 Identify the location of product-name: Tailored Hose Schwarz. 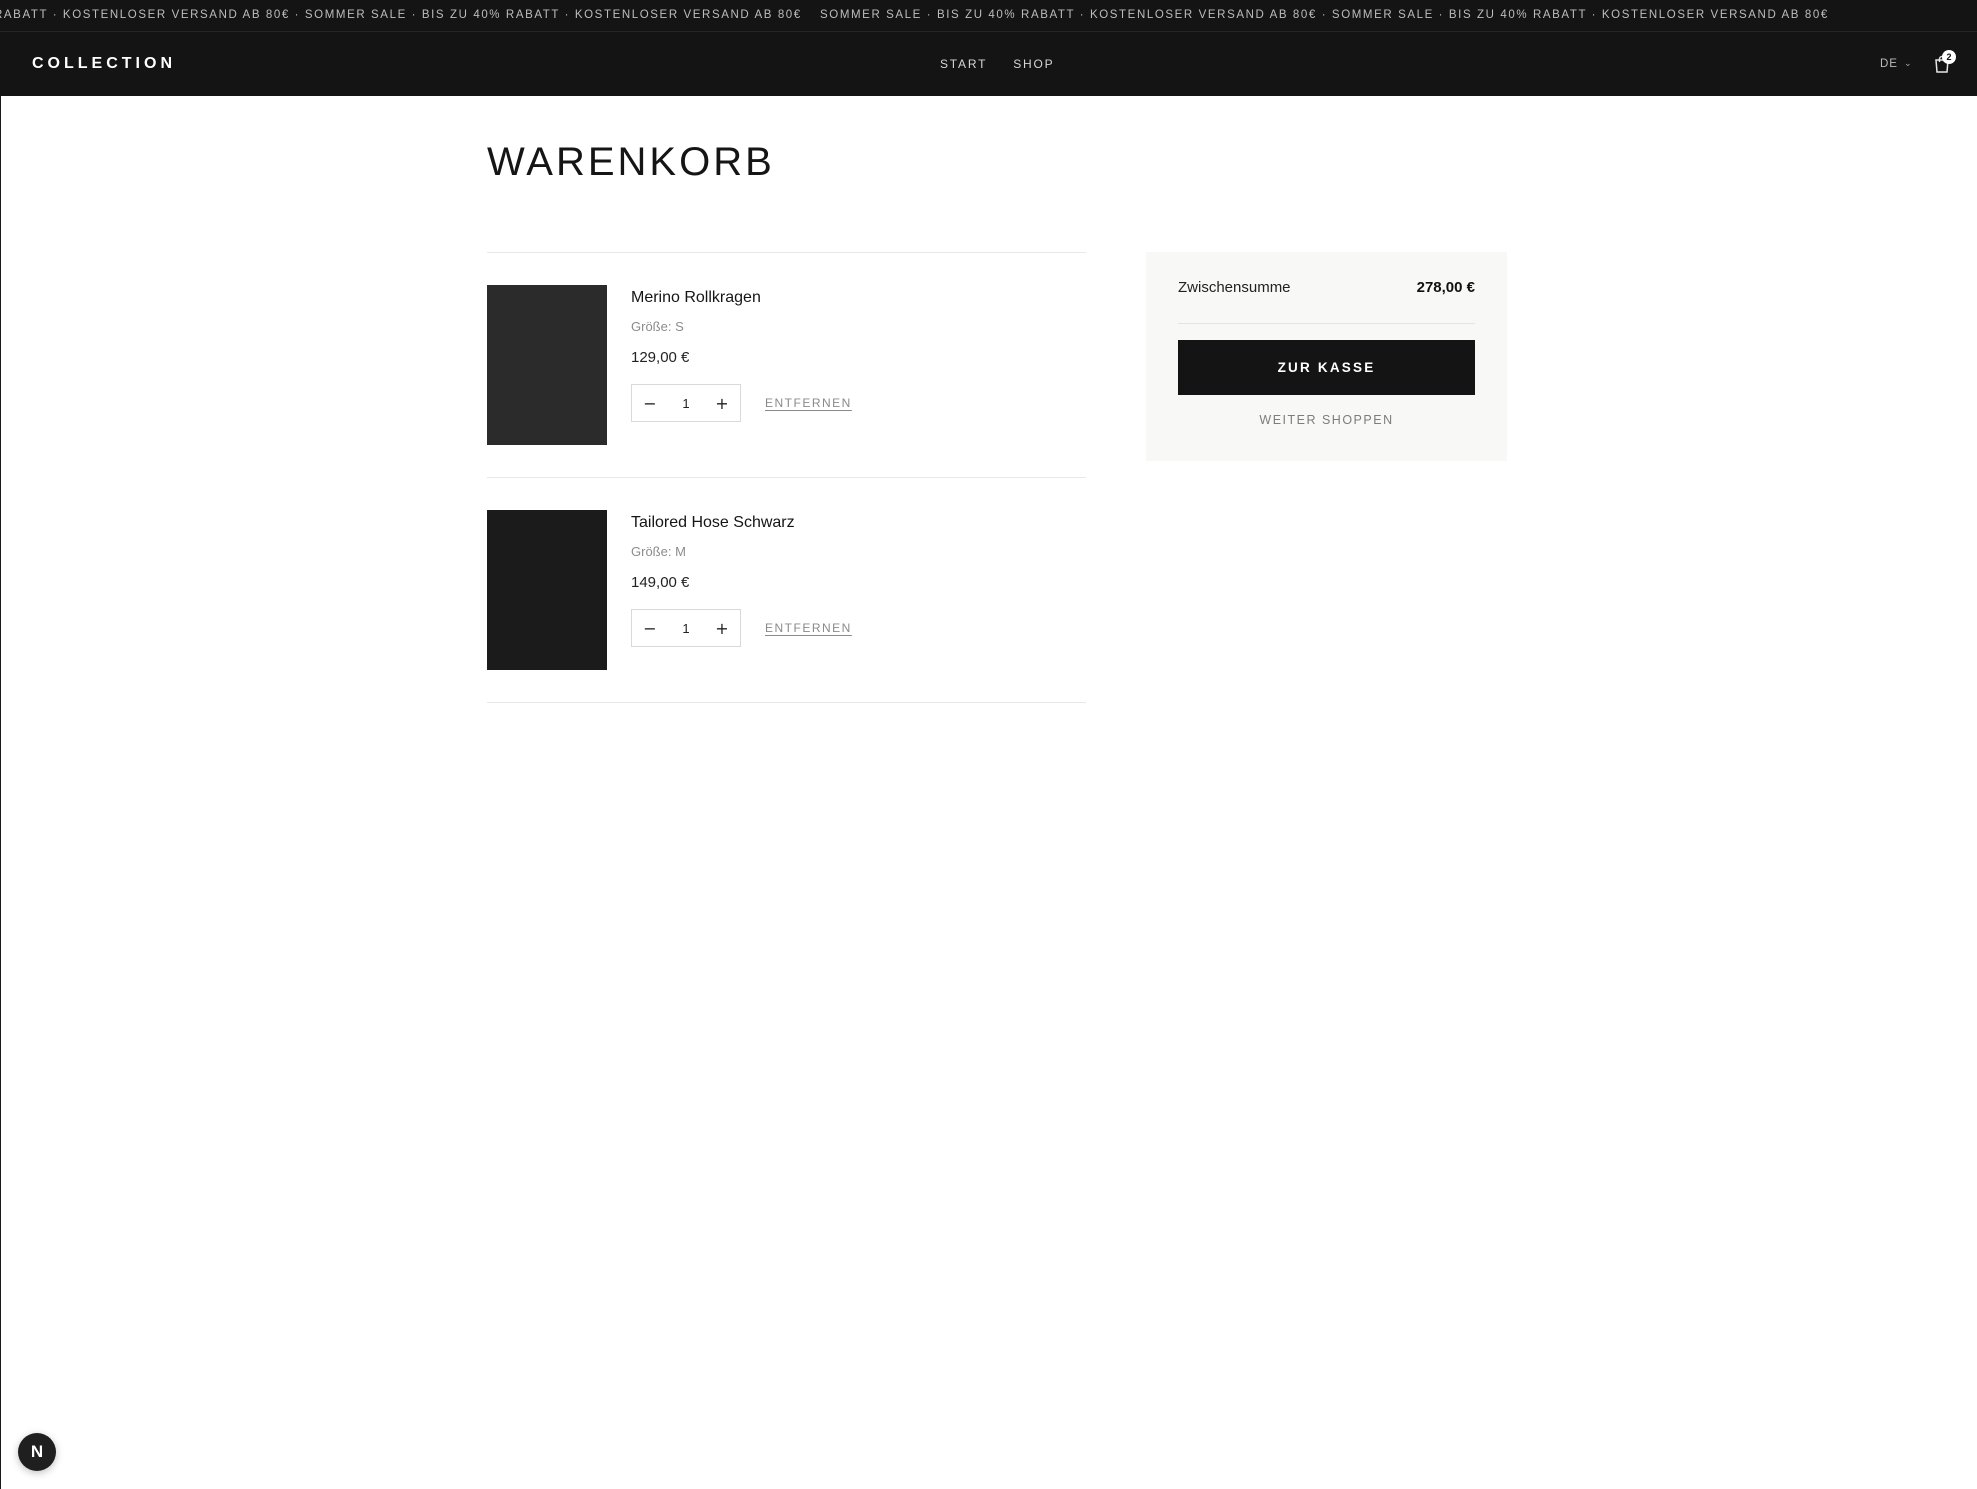
(713, 523).